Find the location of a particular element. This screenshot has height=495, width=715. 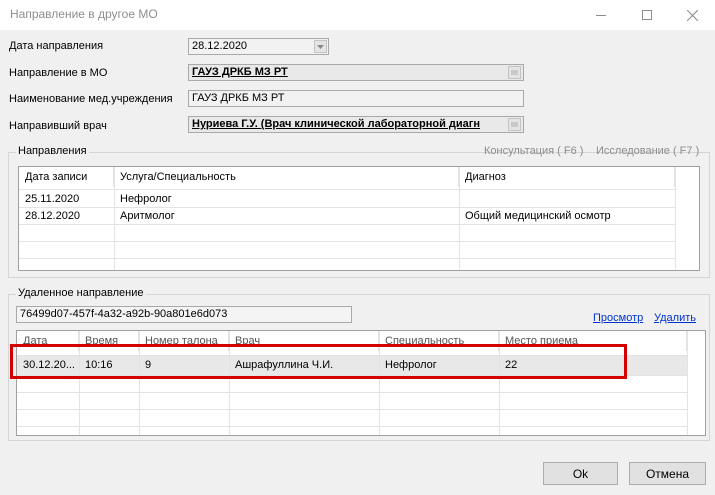

column-header-time: Время is located at coordinates (109, 341).